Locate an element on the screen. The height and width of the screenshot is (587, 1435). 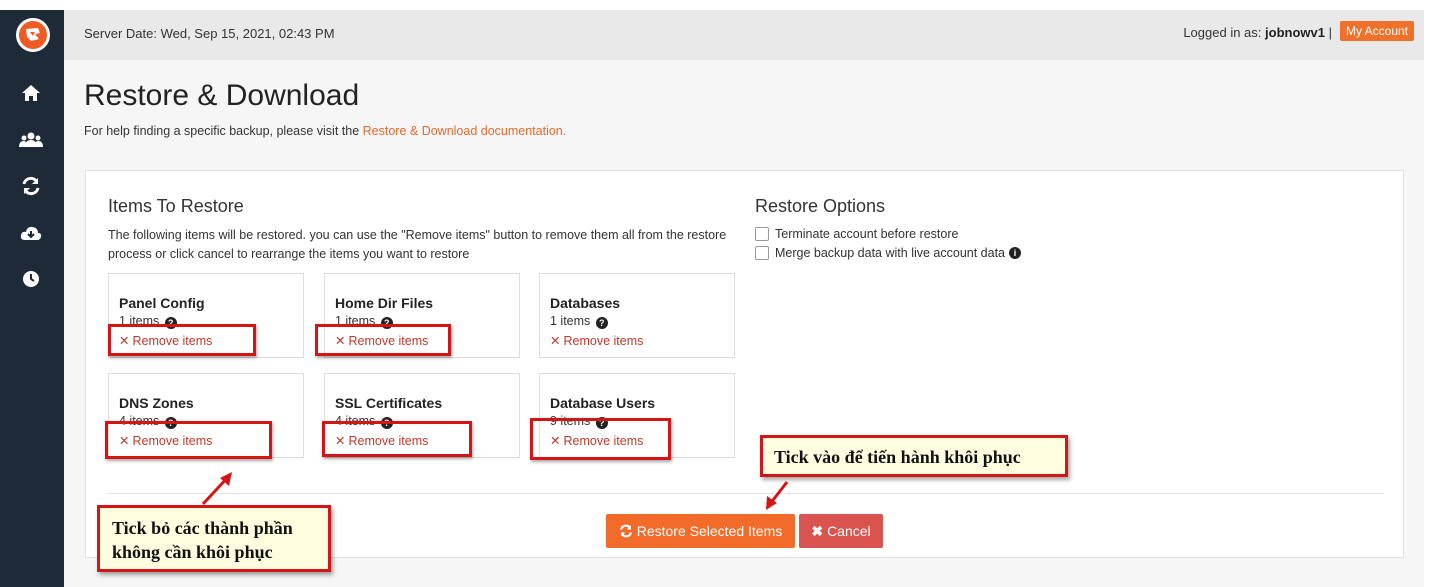
terminate-account-checkbox is located at coordinates (762, 234).